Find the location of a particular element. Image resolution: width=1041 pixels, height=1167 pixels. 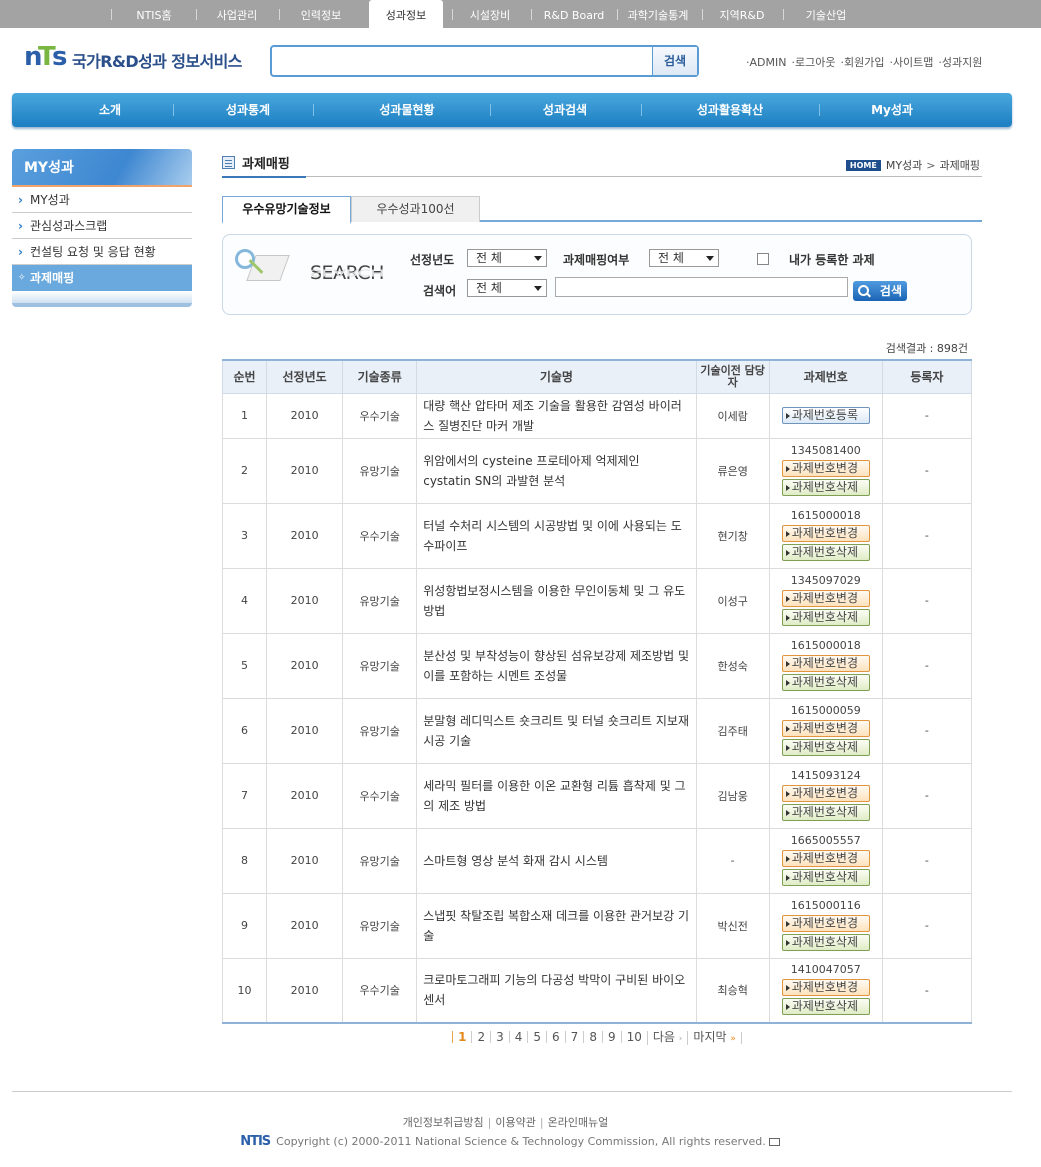

page-link: 10 is located at coordinates (633, 1037).